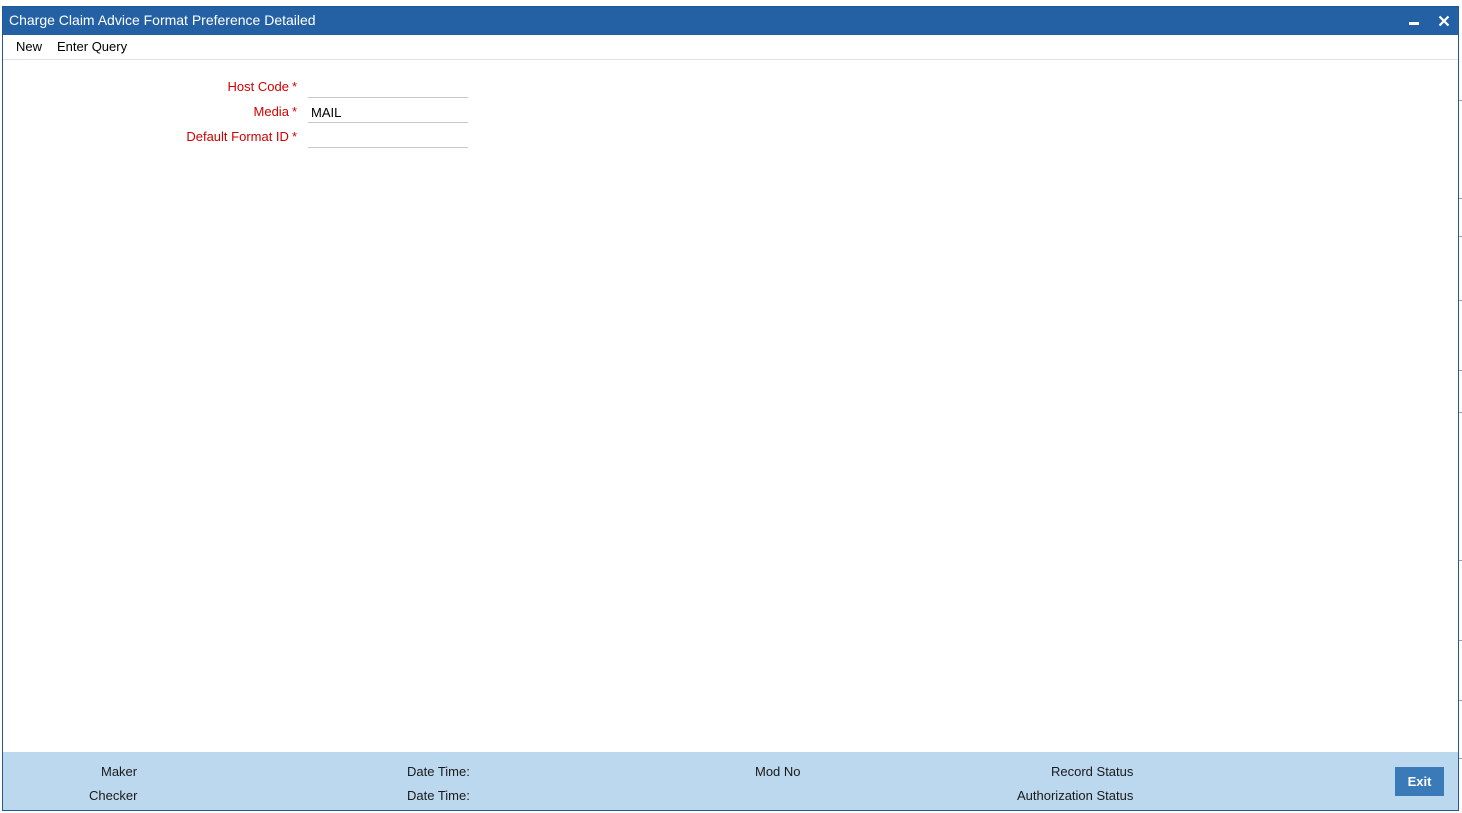  I want to click on minimize-icon, so click(1414, 21).